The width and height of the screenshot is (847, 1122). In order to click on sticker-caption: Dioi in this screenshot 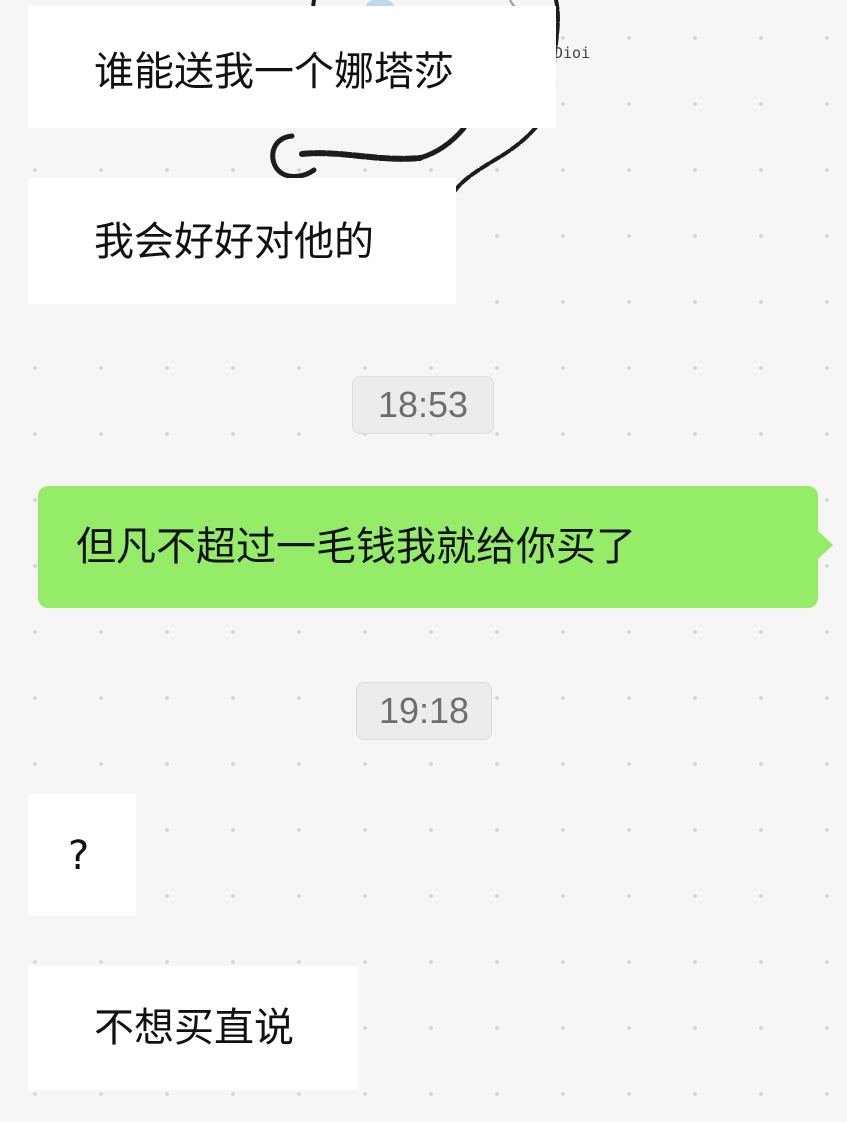, I will do `click(572, 53)`.